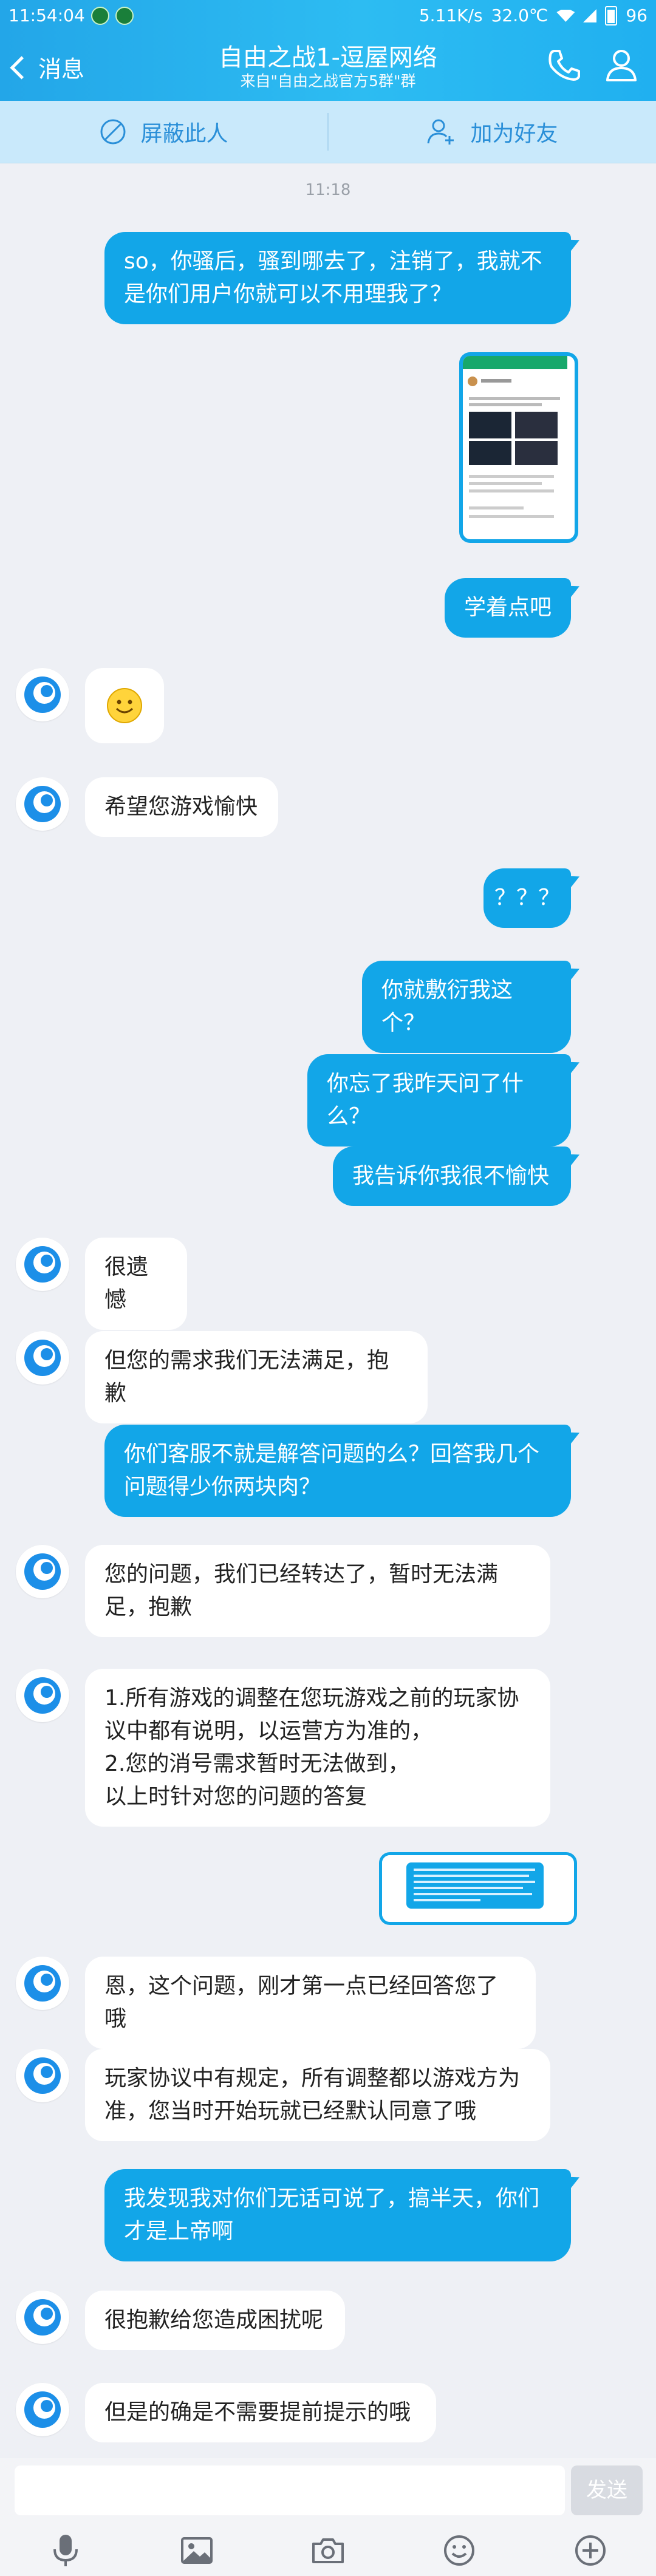  I want to click on message-bubble-sent: ？？？, so click(527, 898).